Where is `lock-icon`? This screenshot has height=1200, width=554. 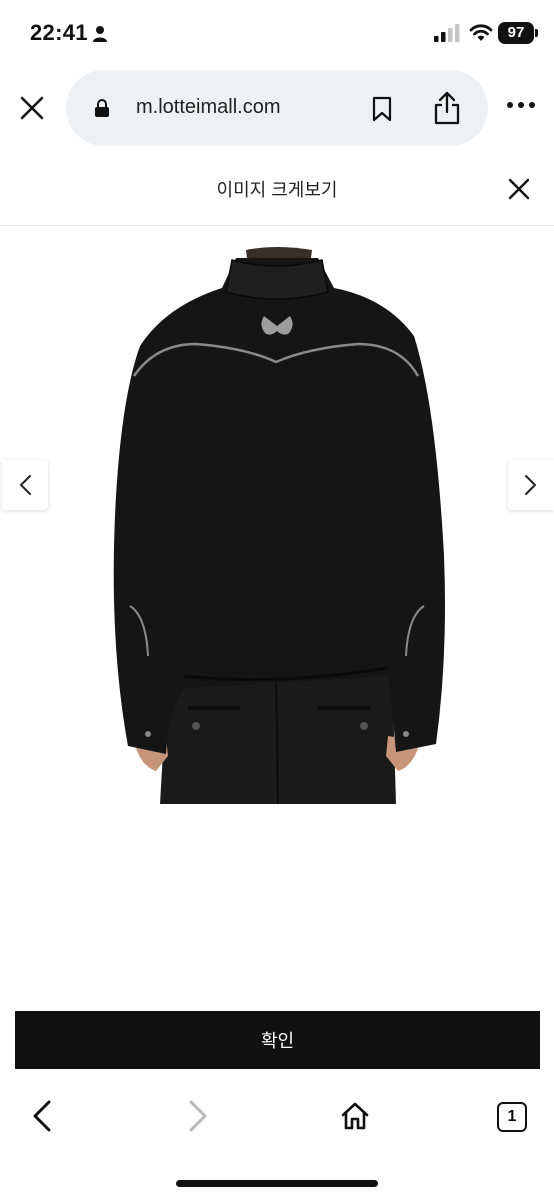 lock-icon is located at coordinates (102, 108).